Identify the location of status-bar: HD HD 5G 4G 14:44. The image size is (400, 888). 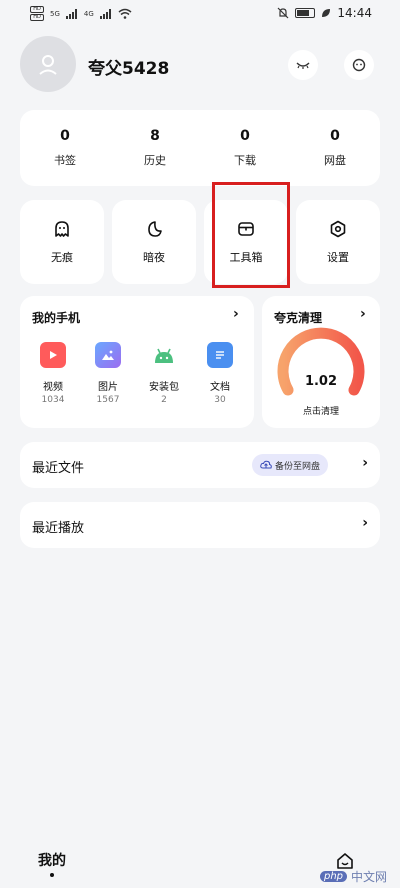
(200, 15).